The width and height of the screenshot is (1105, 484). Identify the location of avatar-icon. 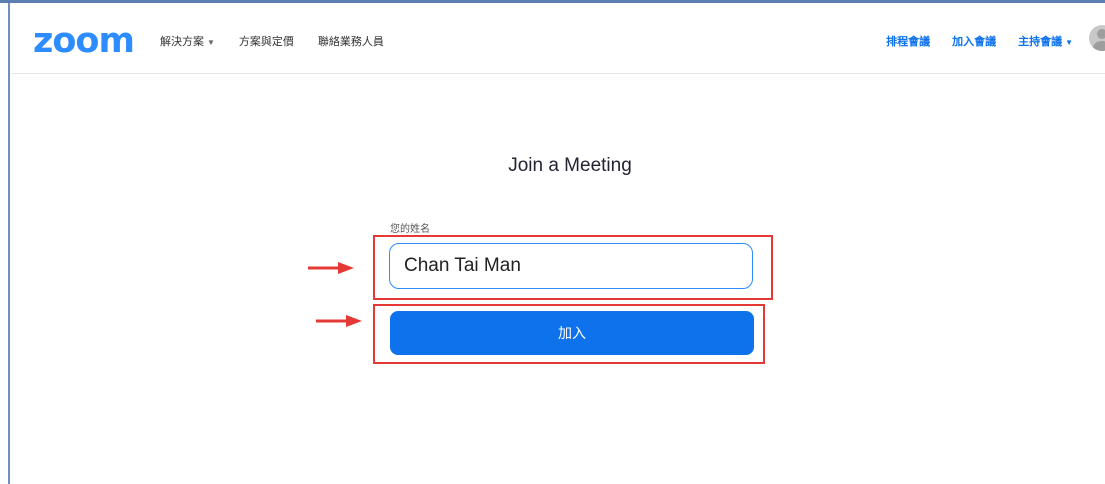
(1097, 38).